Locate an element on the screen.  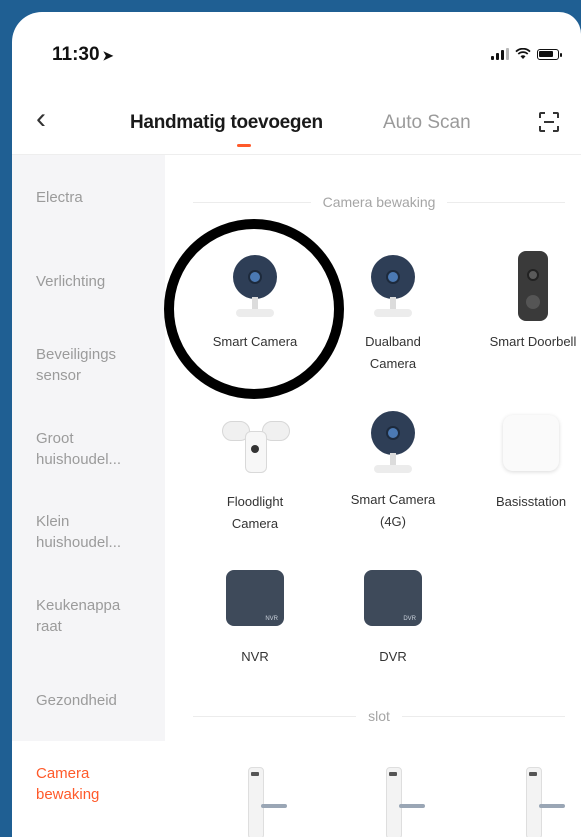
base-station-icon is located at coordinates (531, 449).